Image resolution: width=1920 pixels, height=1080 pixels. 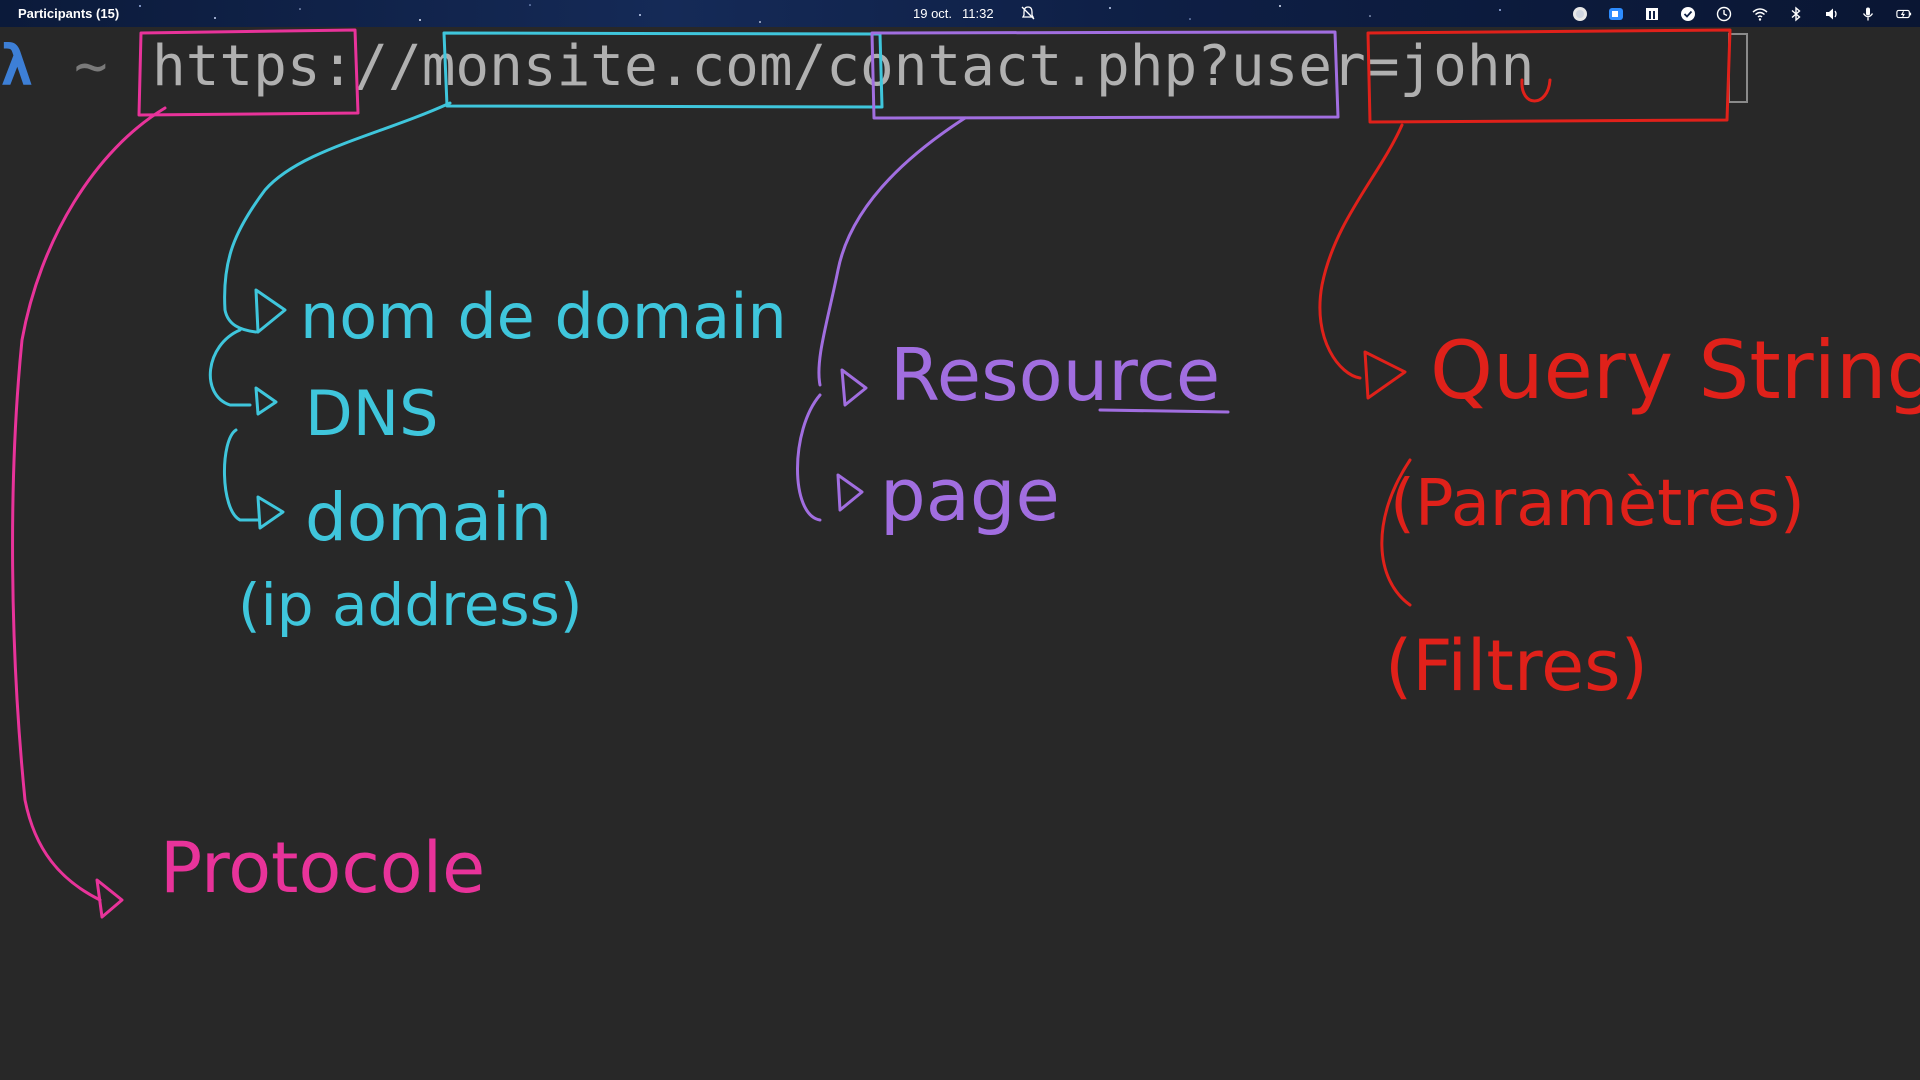 What do you see at coordinates (1105, 75) in the screenshot?
I see `resource-box` at bounding box center [1105, 75].